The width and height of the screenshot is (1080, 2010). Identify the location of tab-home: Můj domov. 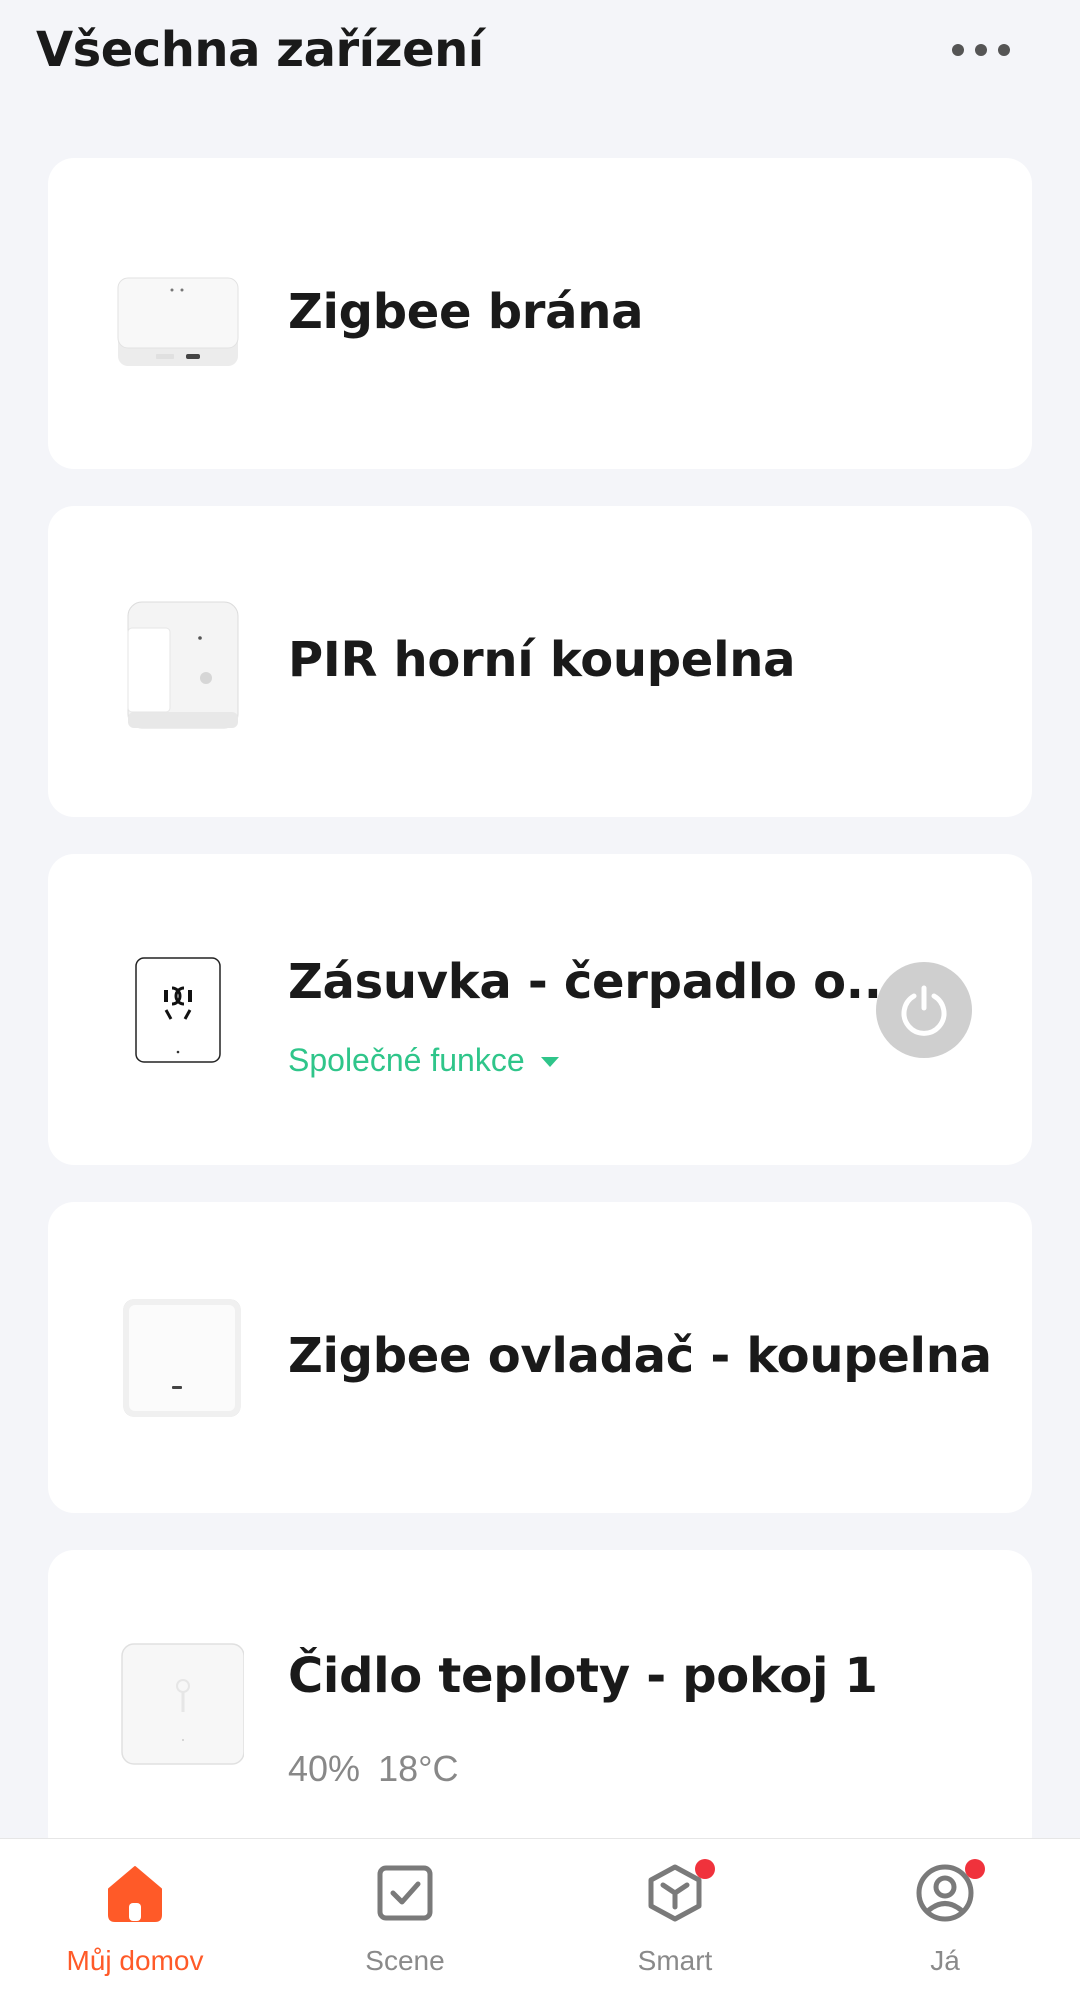
(135, 1924).